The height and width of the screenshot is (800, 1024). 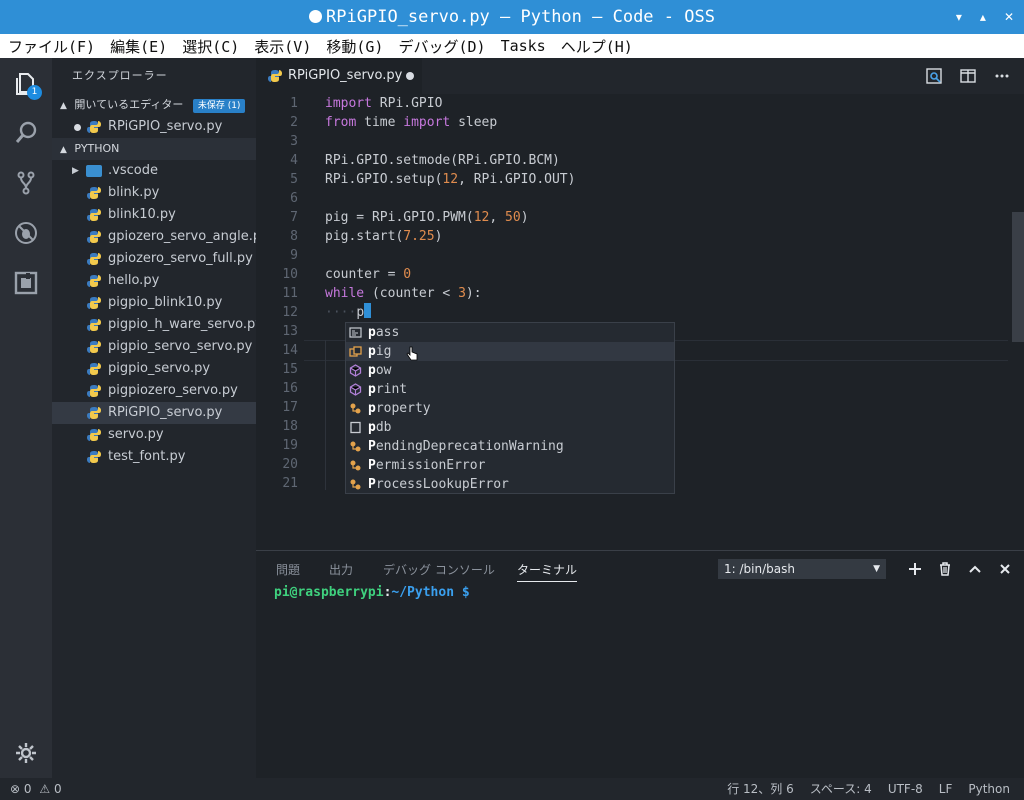 What do you see at coordinates (876, 569) in the screenshot?
I see `chevron-down-icon: ▼` at bounding box center [876, 569].